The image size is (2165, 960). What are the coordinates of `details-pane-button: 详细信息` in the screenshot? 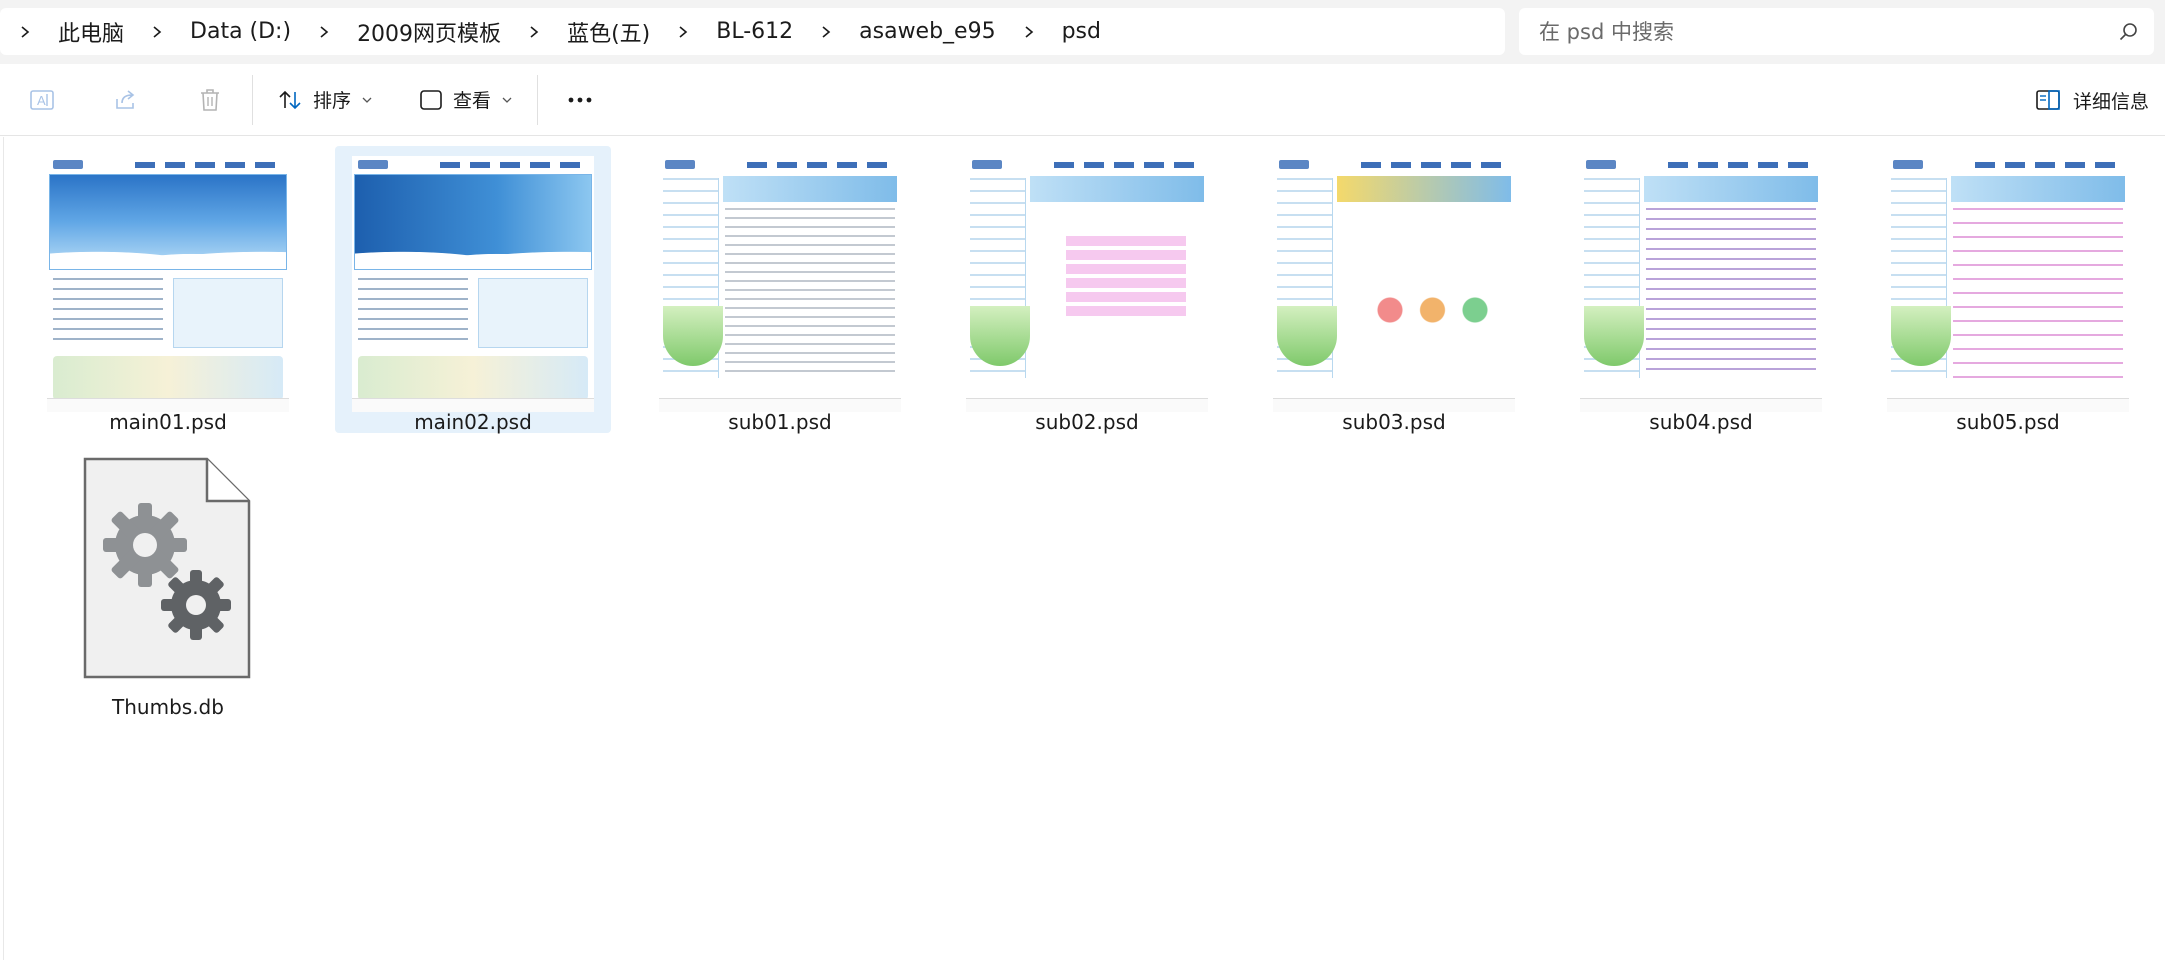 It's located at (2092, 100).